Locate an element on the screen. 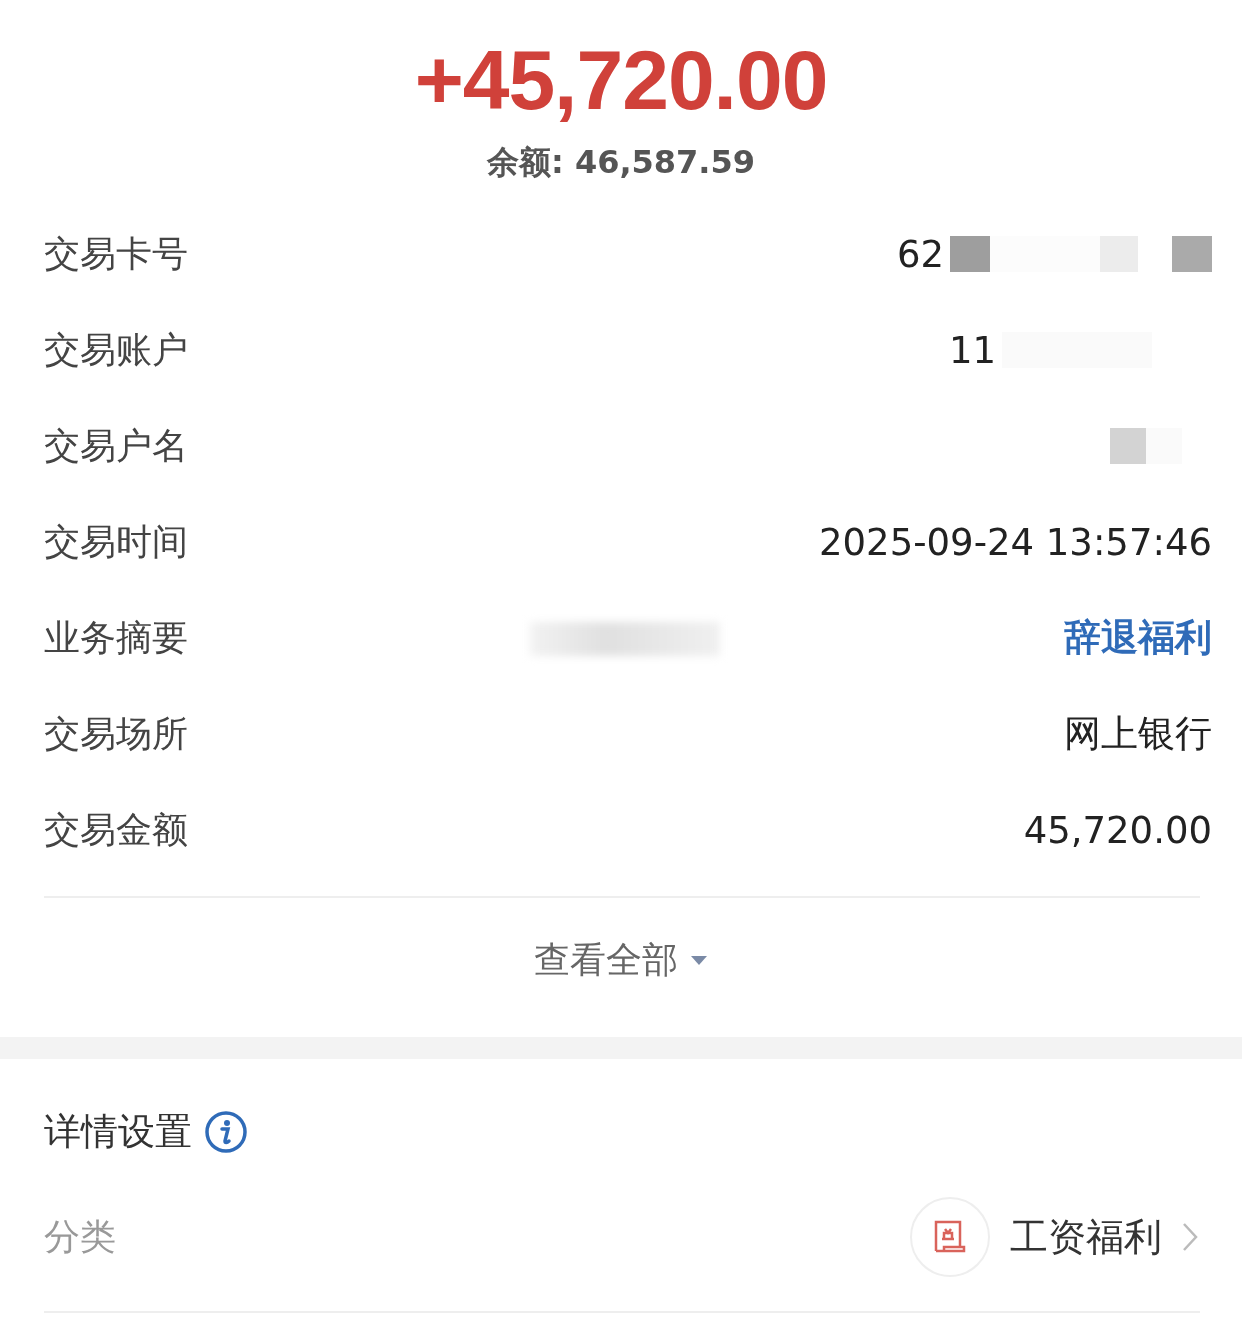 Image resolution: width=1242 pixels, height=1340 pixels. category-label: 分类 is located at coordinates (80, 1236).